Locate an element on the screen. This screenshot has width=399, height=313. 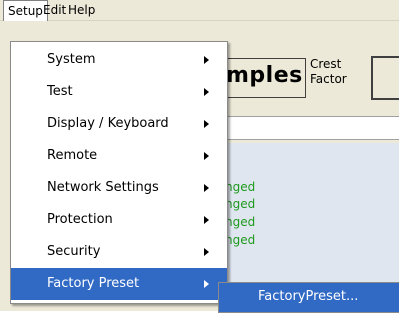
menu-item-label: Test is located at coordinates (60, 91).